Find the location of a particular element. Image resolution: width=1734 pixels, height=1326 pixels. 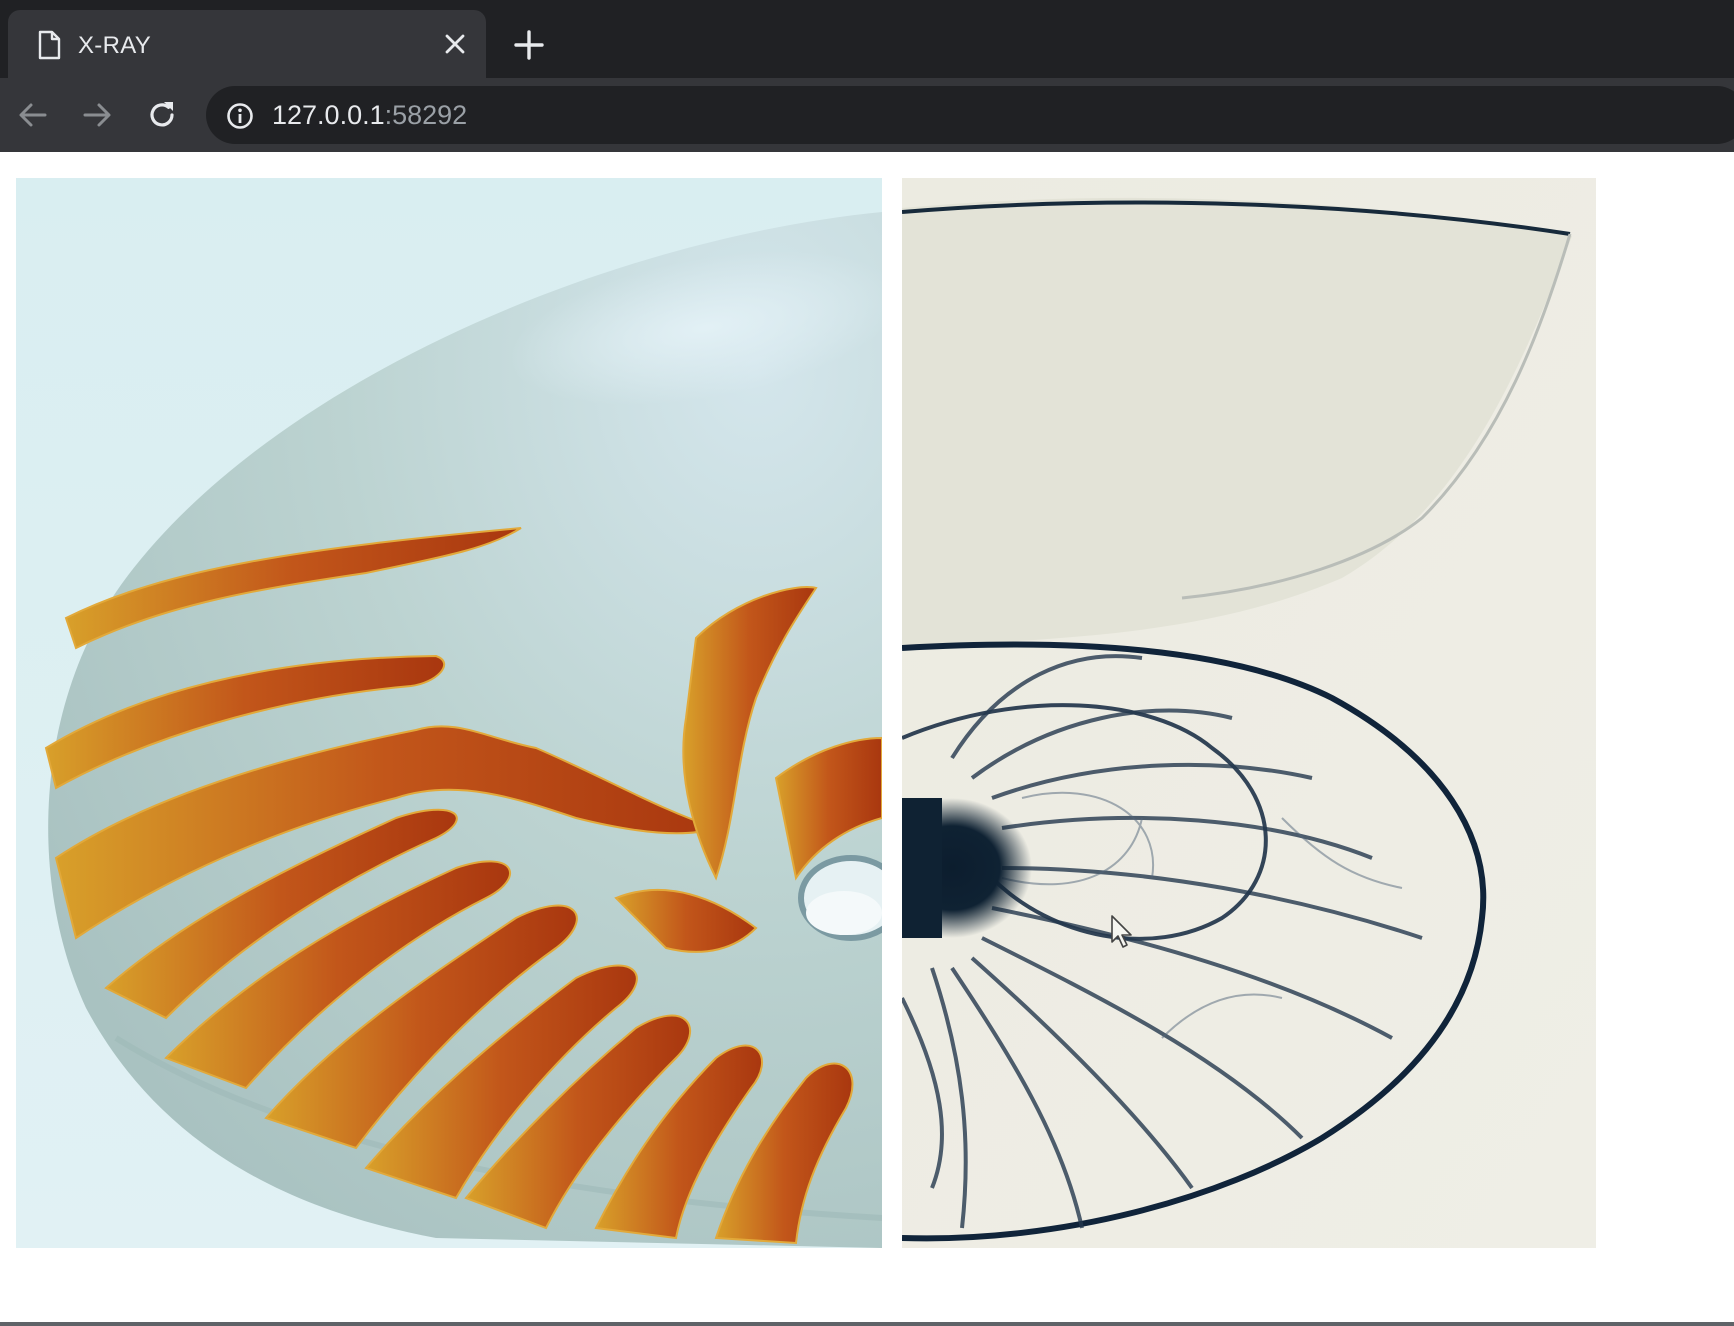

back-arrow-icon is located at coordinates (33, 115).